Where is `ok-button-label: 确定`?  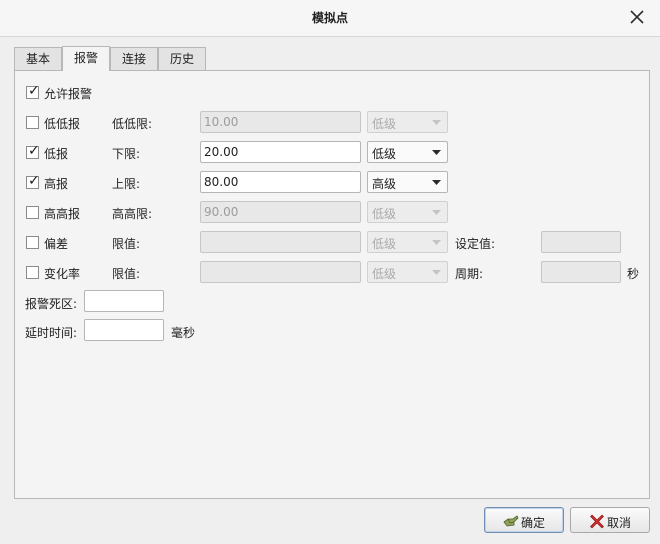 ok-button-label: 确定 is located at coordinates (533, 523).